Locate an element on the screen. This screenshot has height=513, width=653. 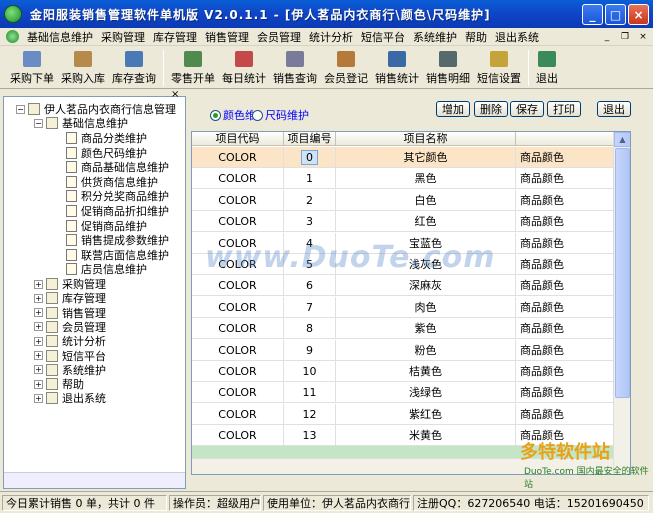
exit-button: 退出 is located at coordinates (614, 109).